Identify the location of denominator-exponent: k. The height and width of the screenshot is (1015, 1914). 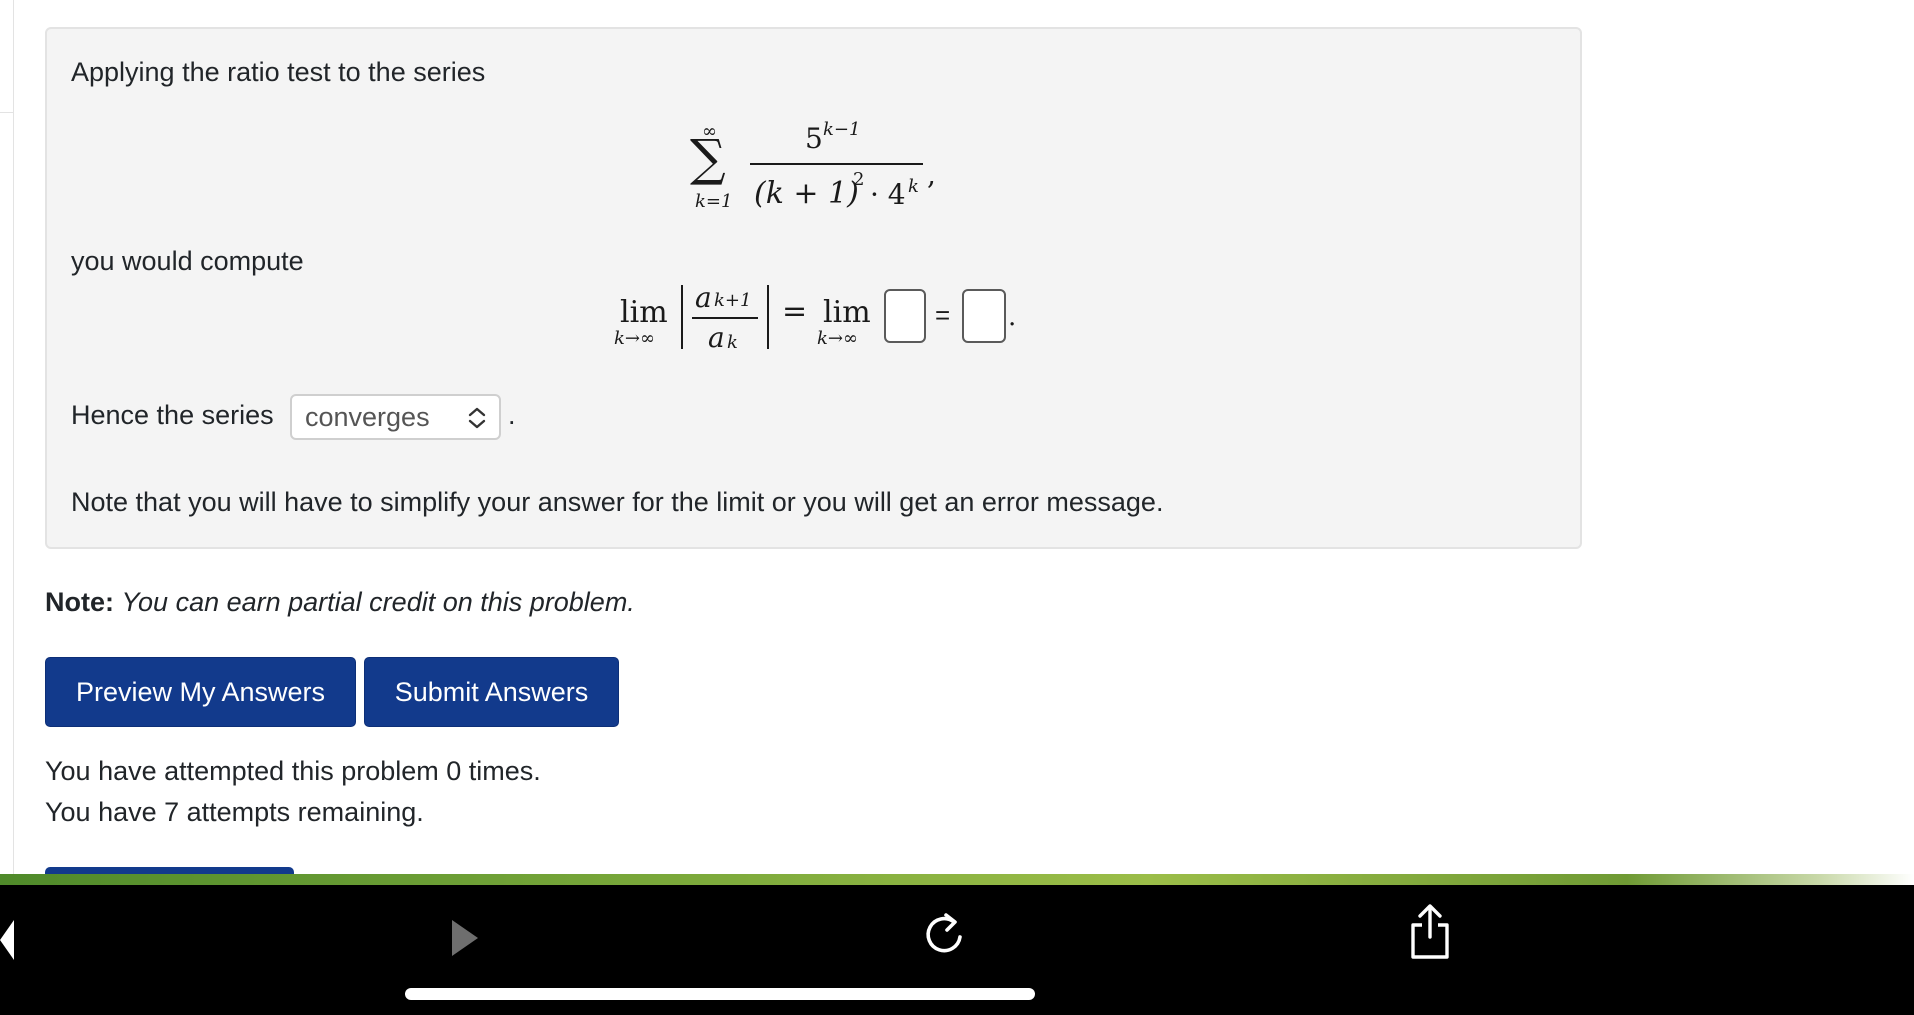
(913, 186).